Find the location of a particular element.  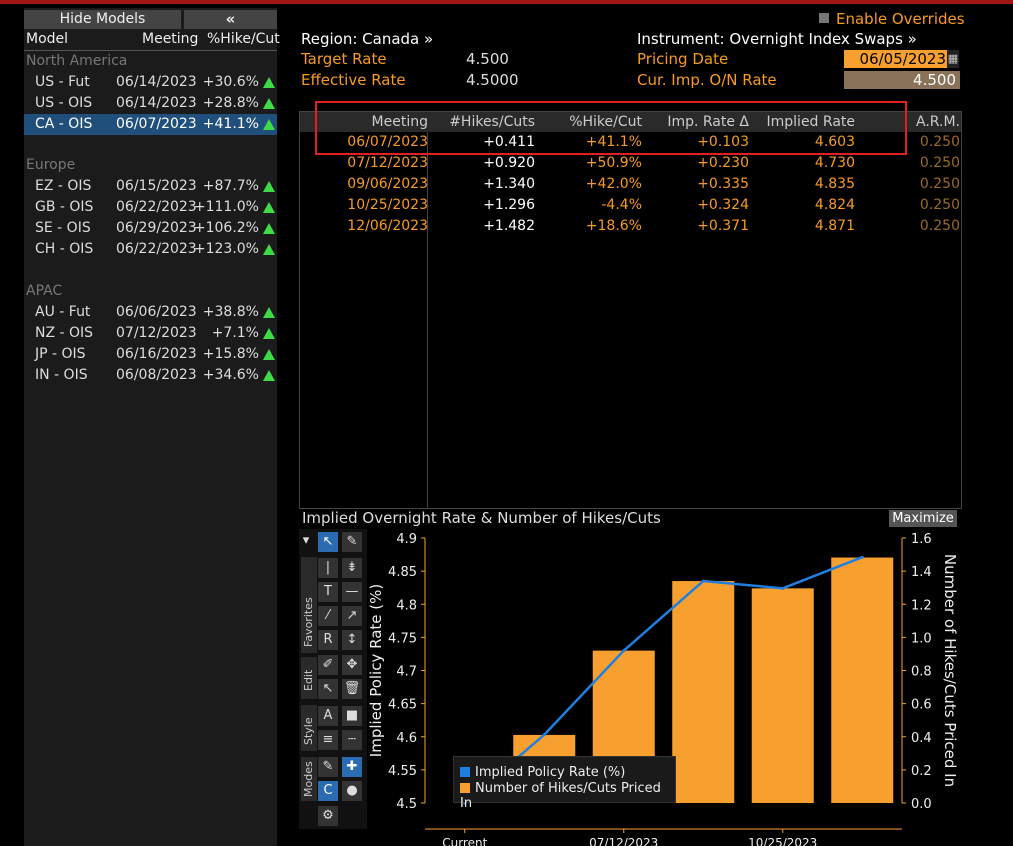

right-tick-label: 0.4 is located at coordinates (921, 738).